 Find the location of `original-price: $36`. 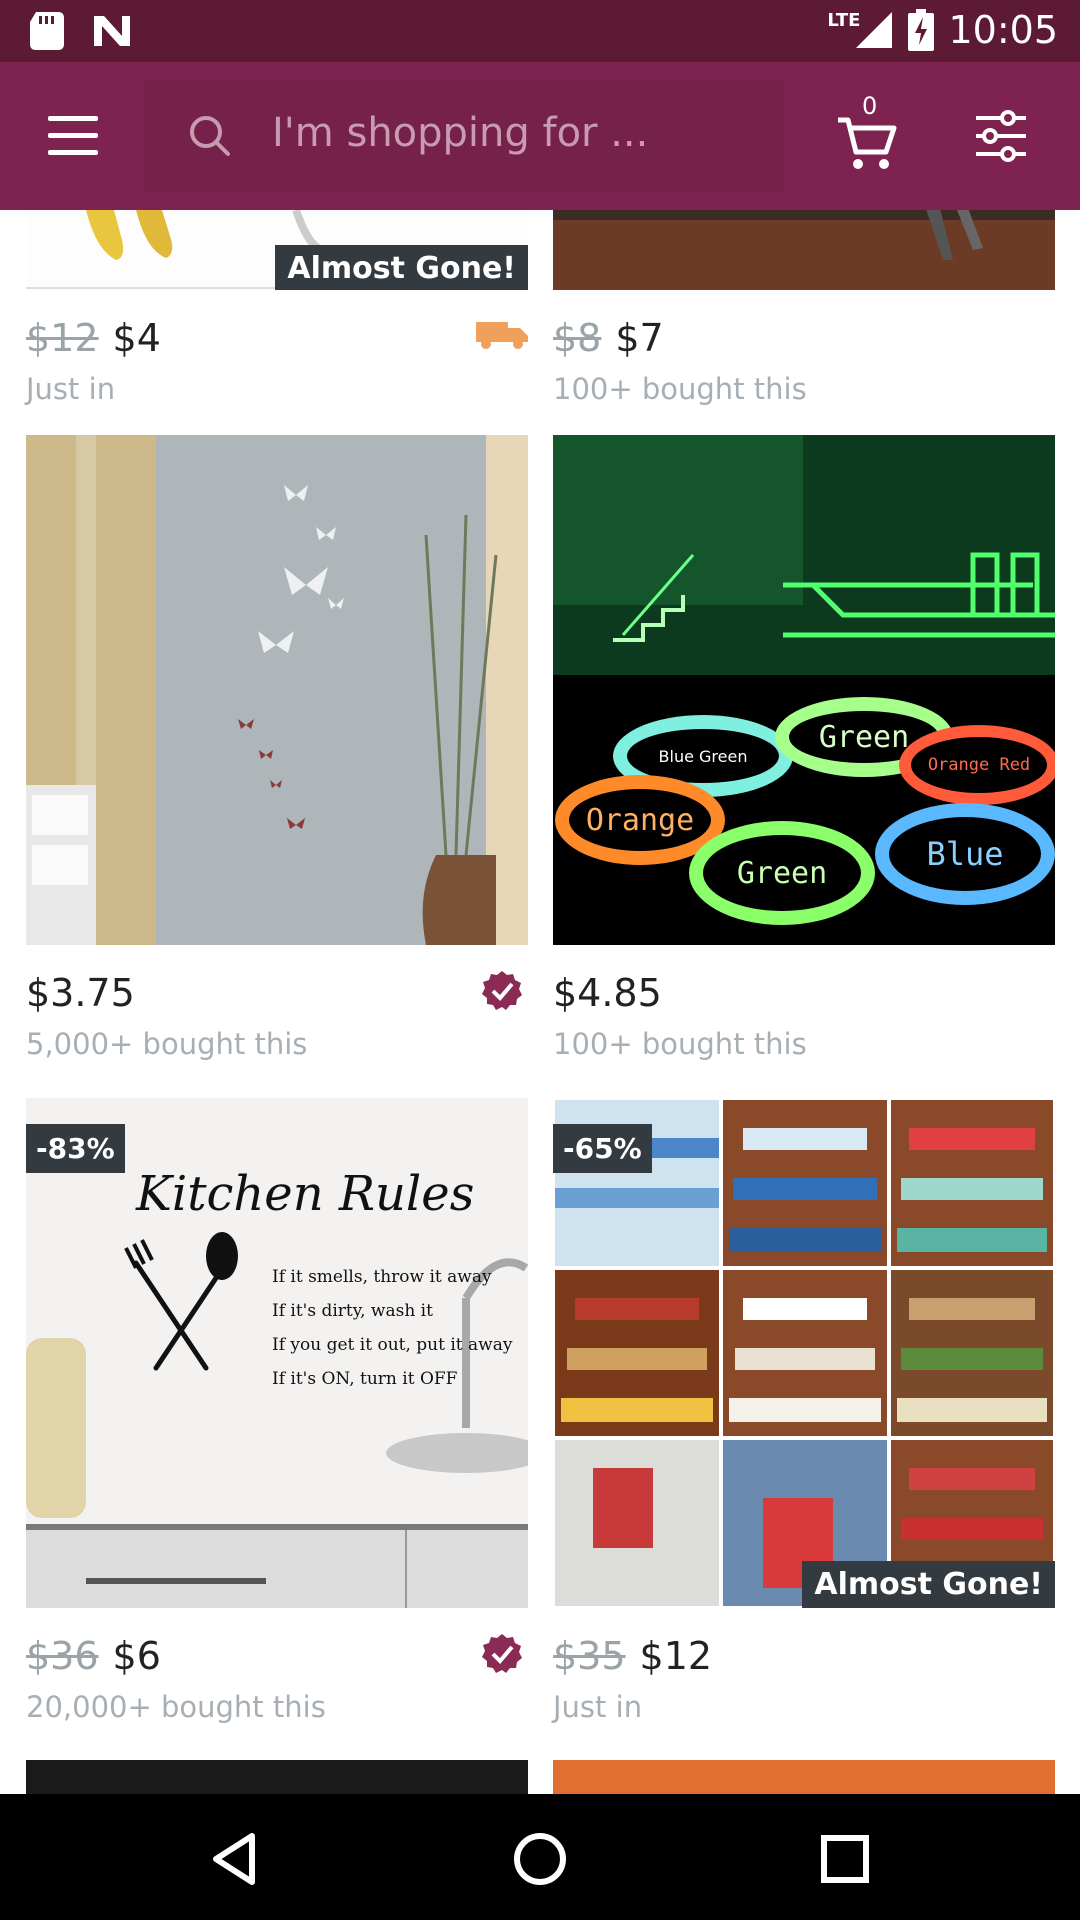

original-price: $36 is located at coordinates (62, 1656).